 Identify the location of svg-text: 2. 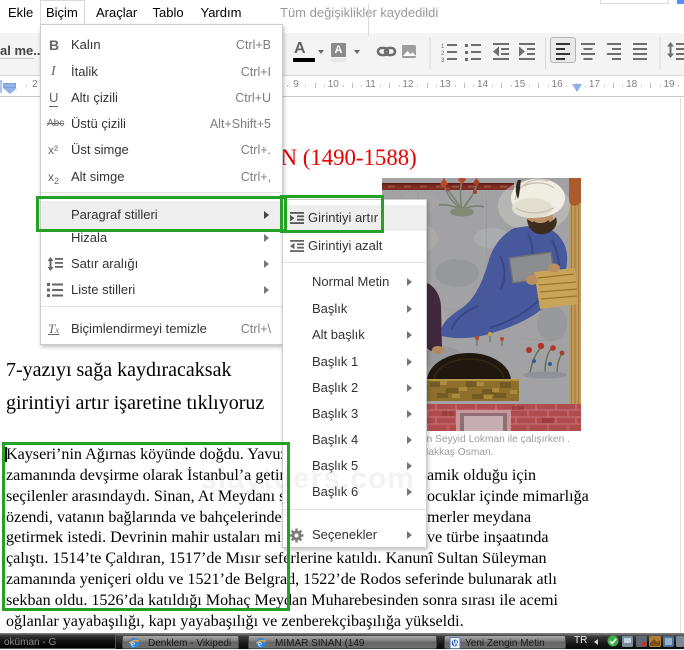
(443, 54).